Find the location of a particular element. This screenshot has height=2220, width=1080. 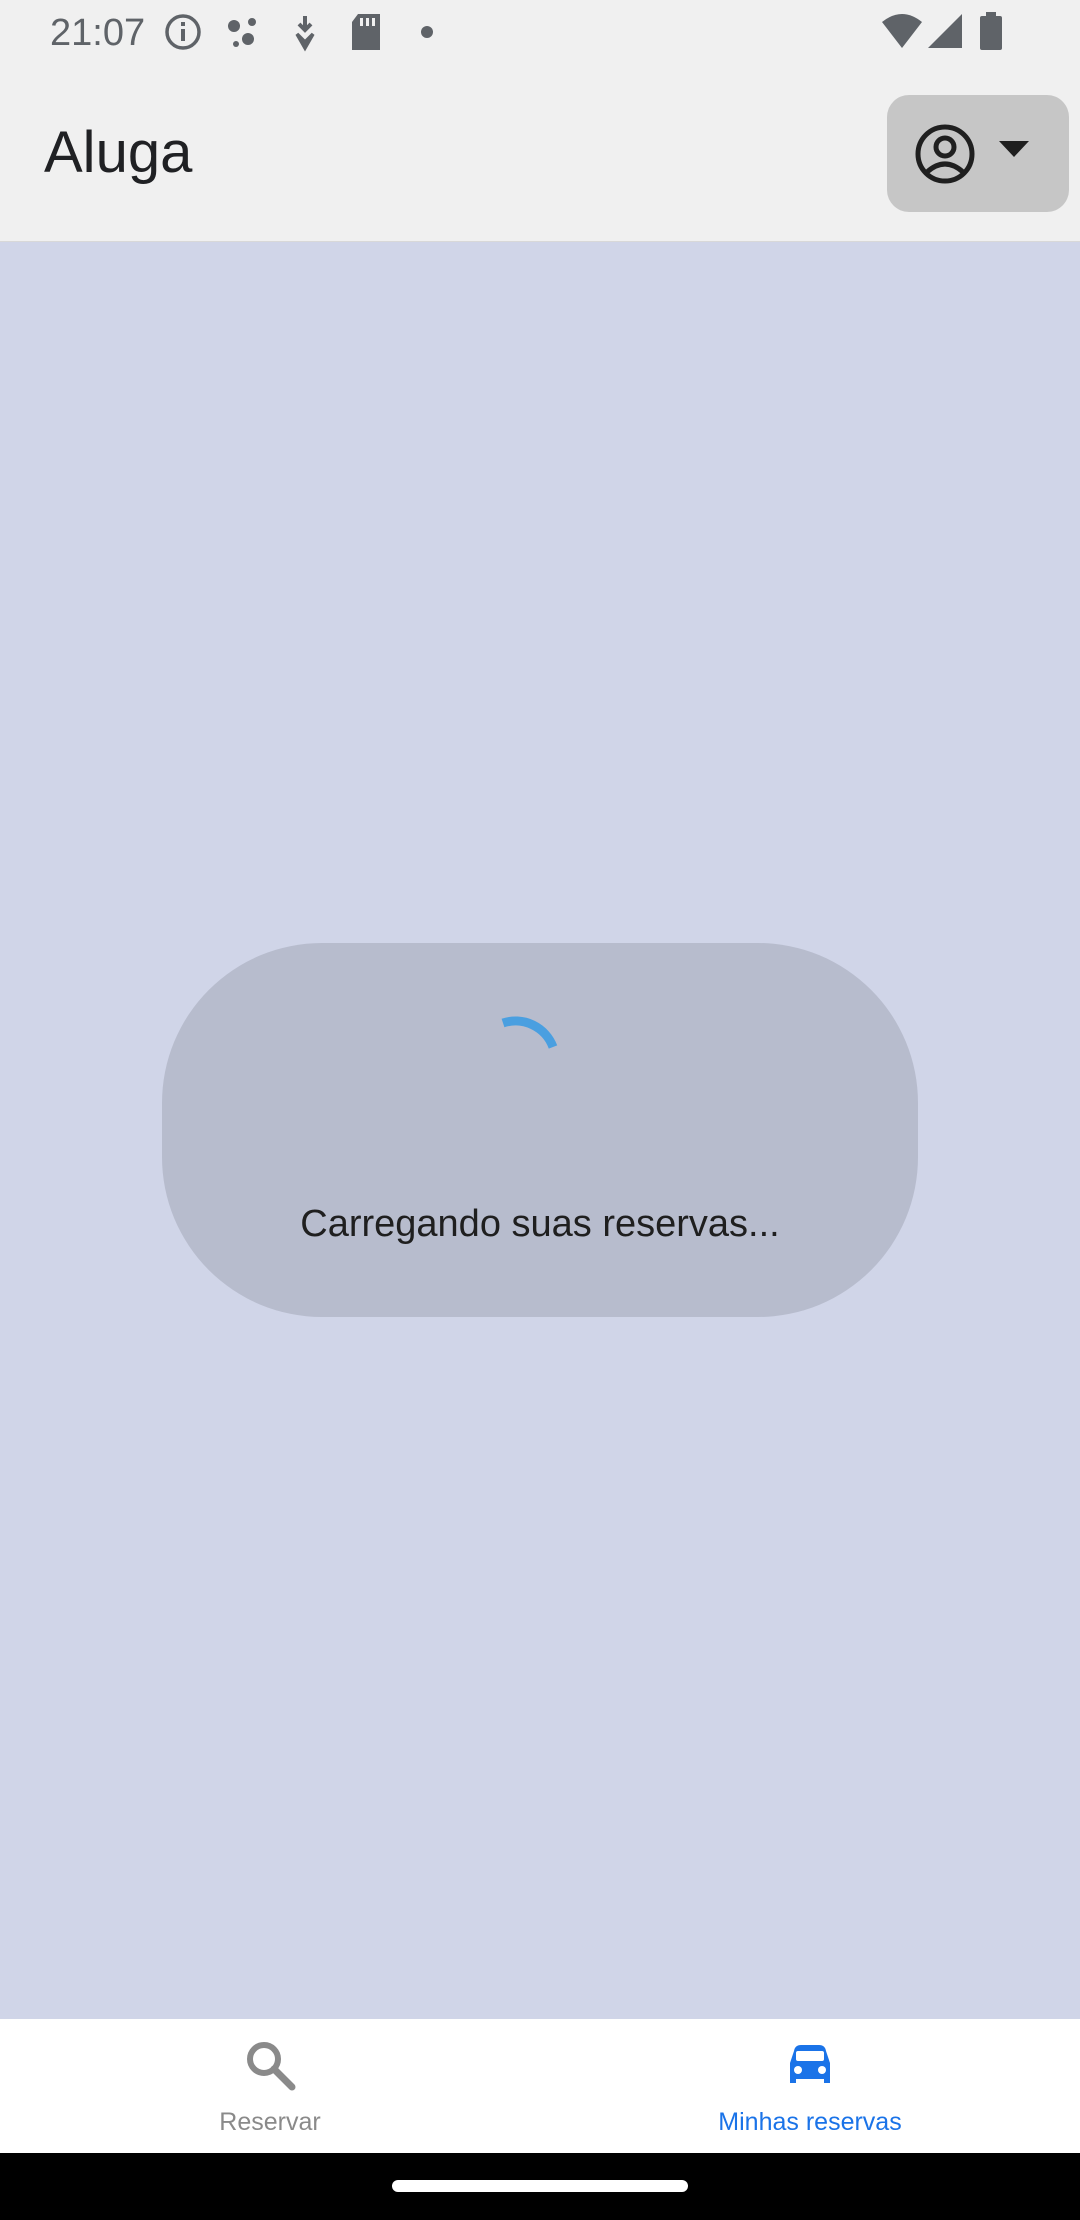

account-menu-button is located at coordinates (978, 153).